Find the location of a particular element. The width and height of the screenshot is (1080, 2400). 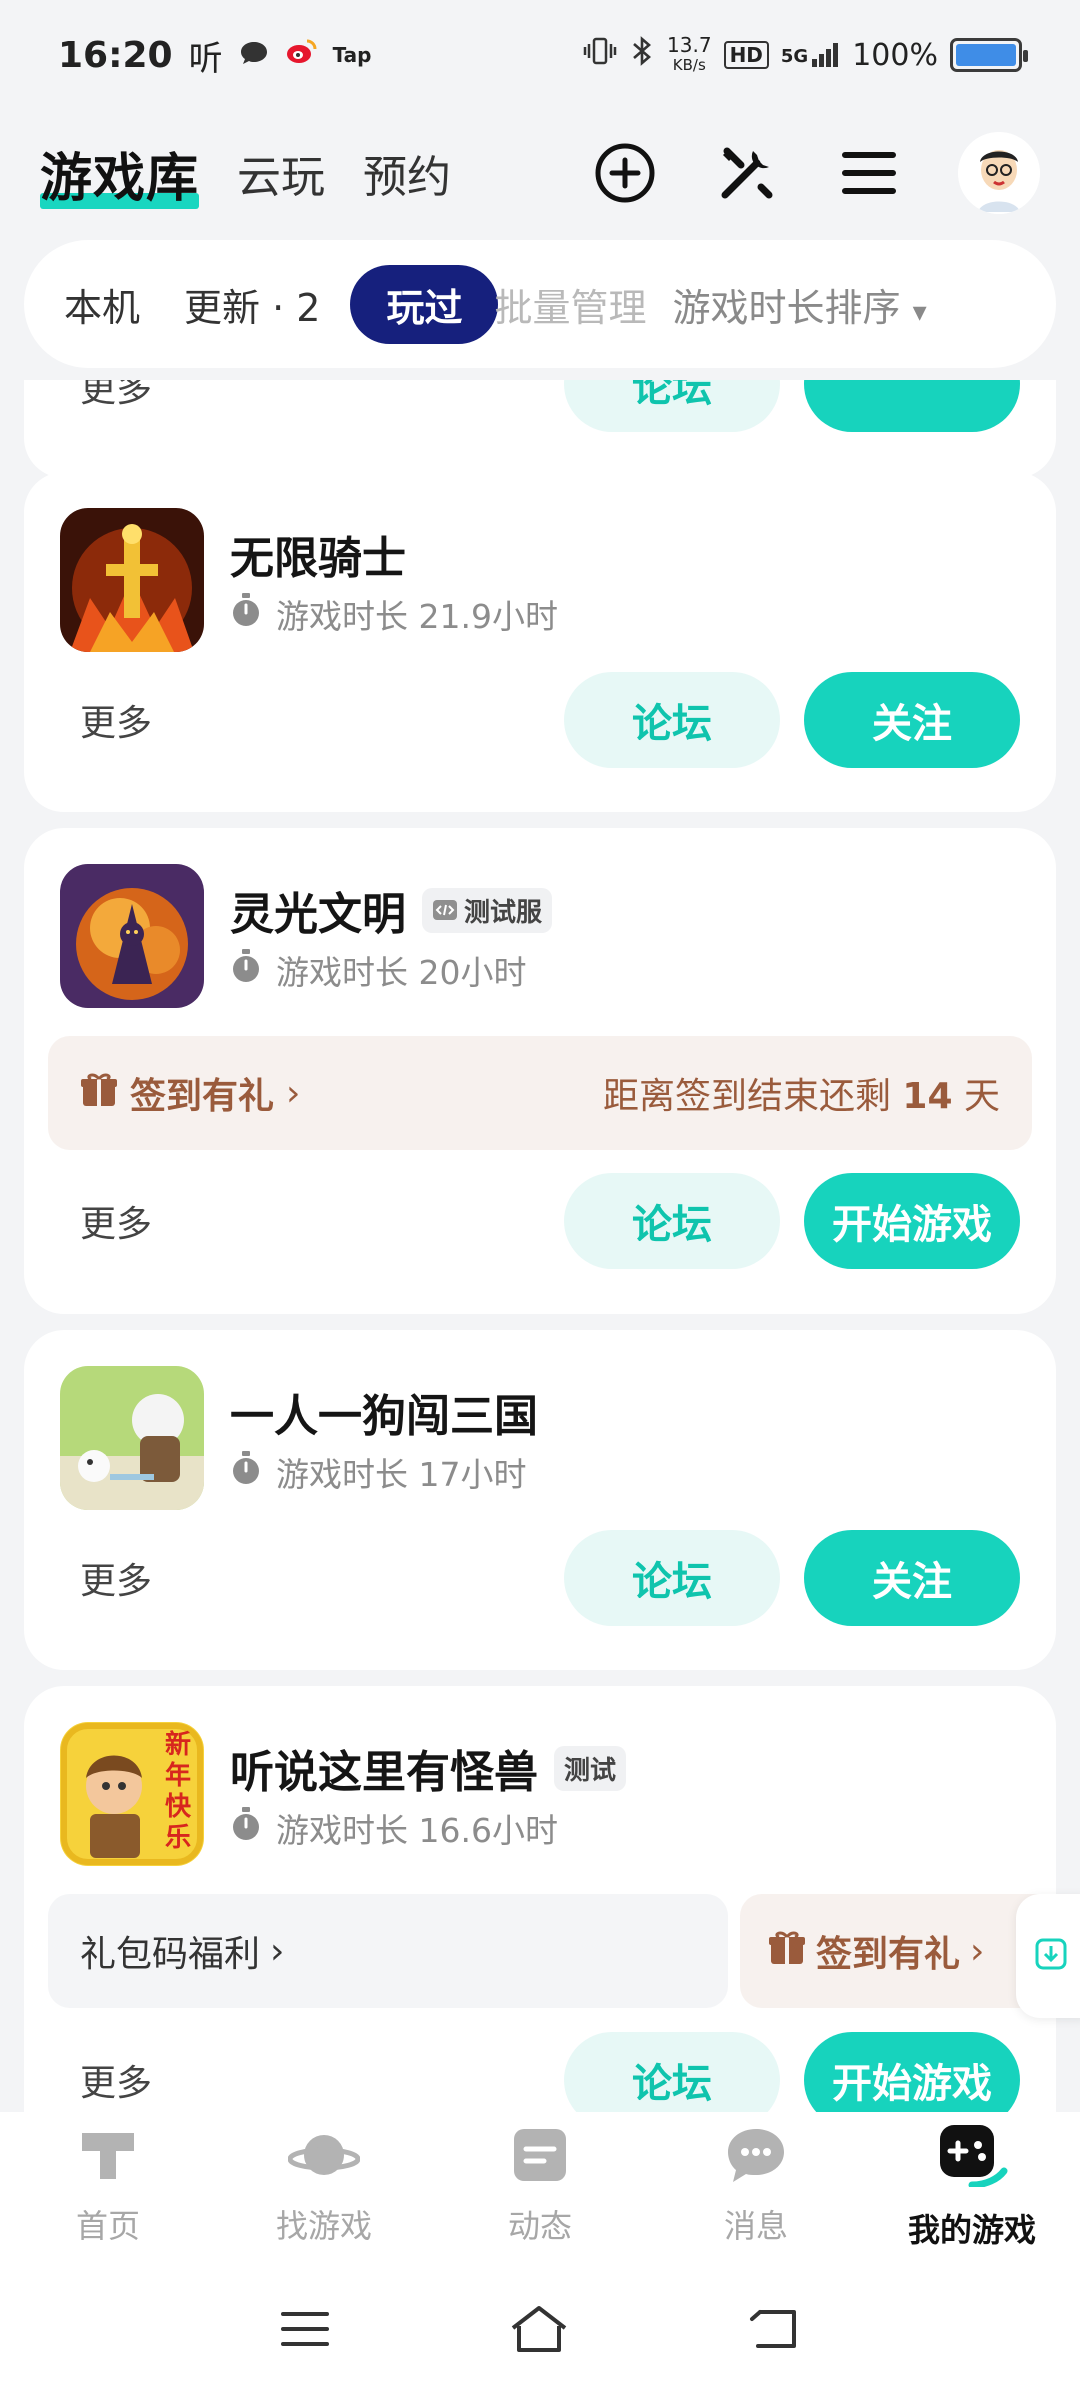

game-icon-wuxian is located at coordinates (132, 580).